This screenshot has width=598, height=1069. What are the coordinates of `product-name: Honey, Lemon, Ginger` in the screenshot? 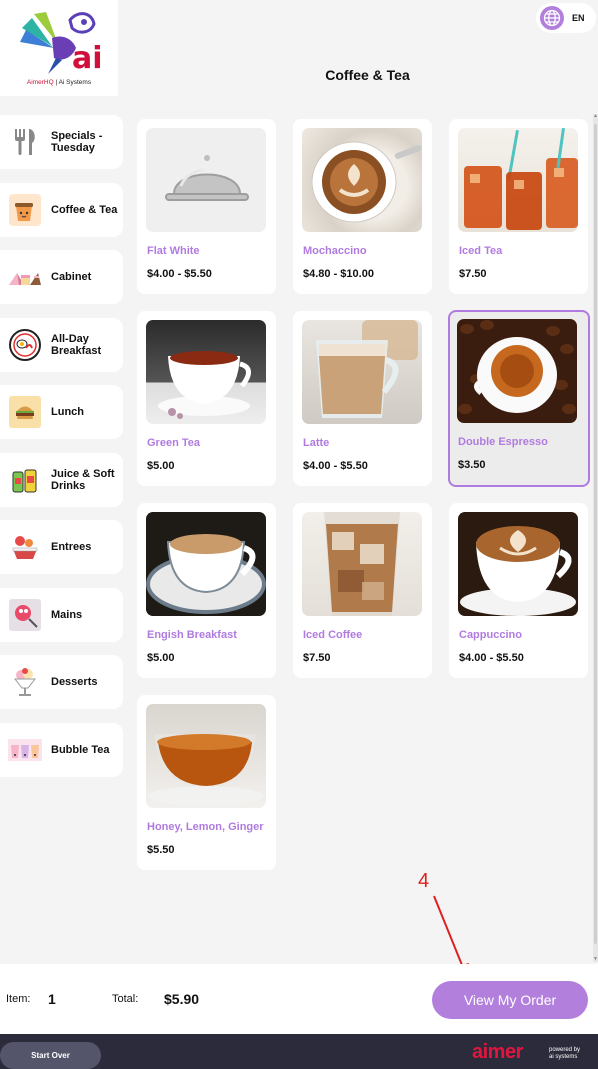 It's located at (205, 827).